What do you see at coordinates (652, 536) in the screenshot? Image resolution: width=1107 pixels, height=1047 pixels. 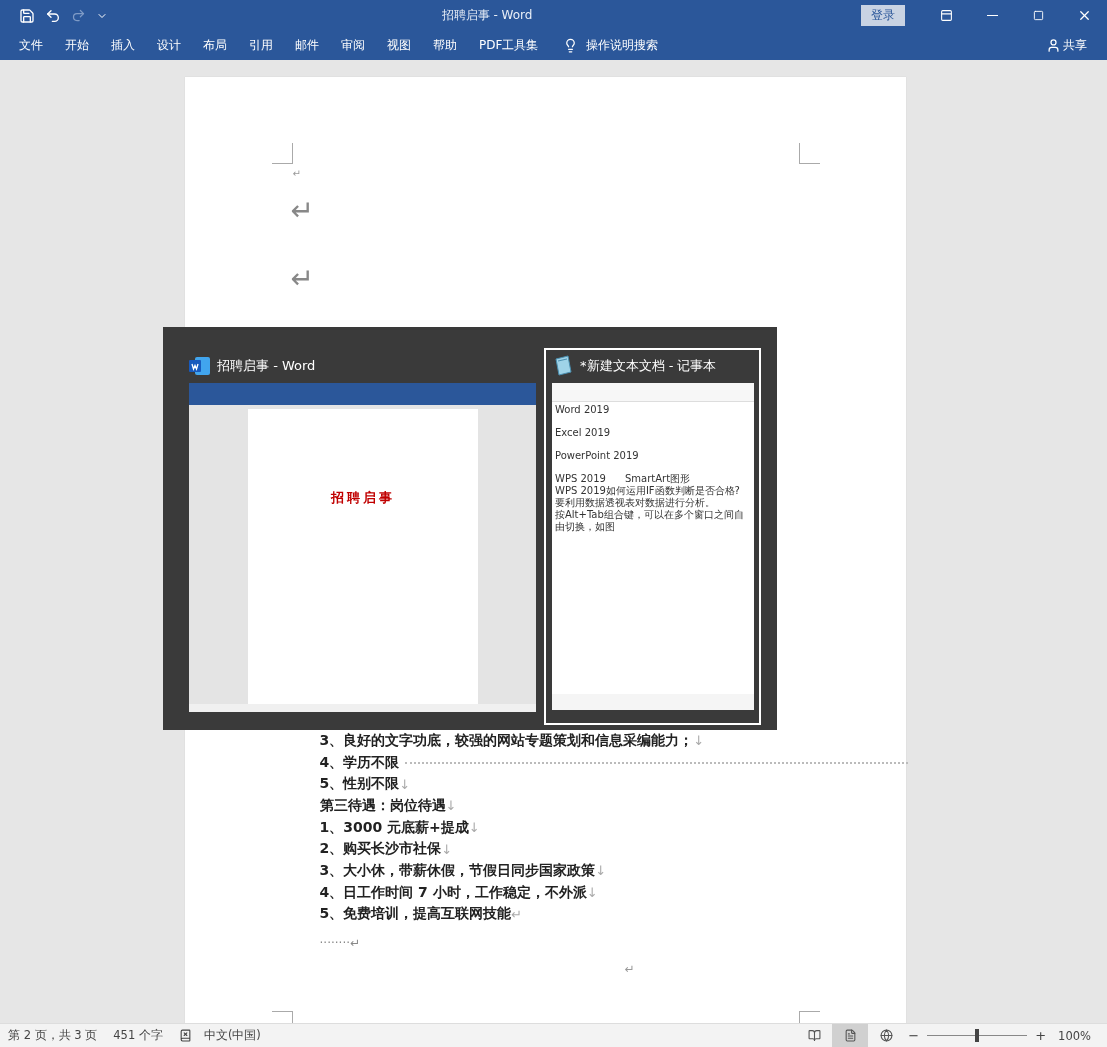 I see `switcher-window: *新建文本文档 - 记事本 Word 2019 Excel 2019 PowerPoint 2019 WPS 2019 SmartArt图形 WPS 2019如何运用IF函数判断是否合格? 要利用数据透视表对数据进行分析。 按Alt+Tab组合键，可以在多个窗口之间自由切换，如图` at bounding box center [652, 536].